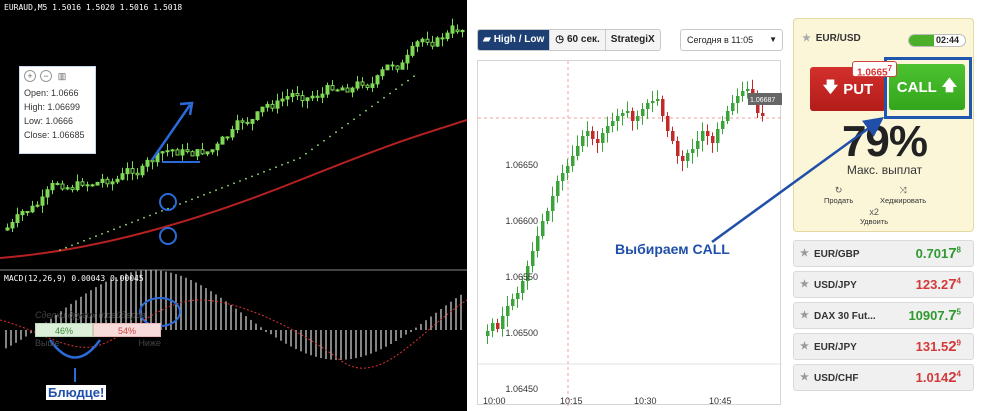  I want to click on expiry-time-select: Сегодня в 11:05 ▼, so click(731, 40).